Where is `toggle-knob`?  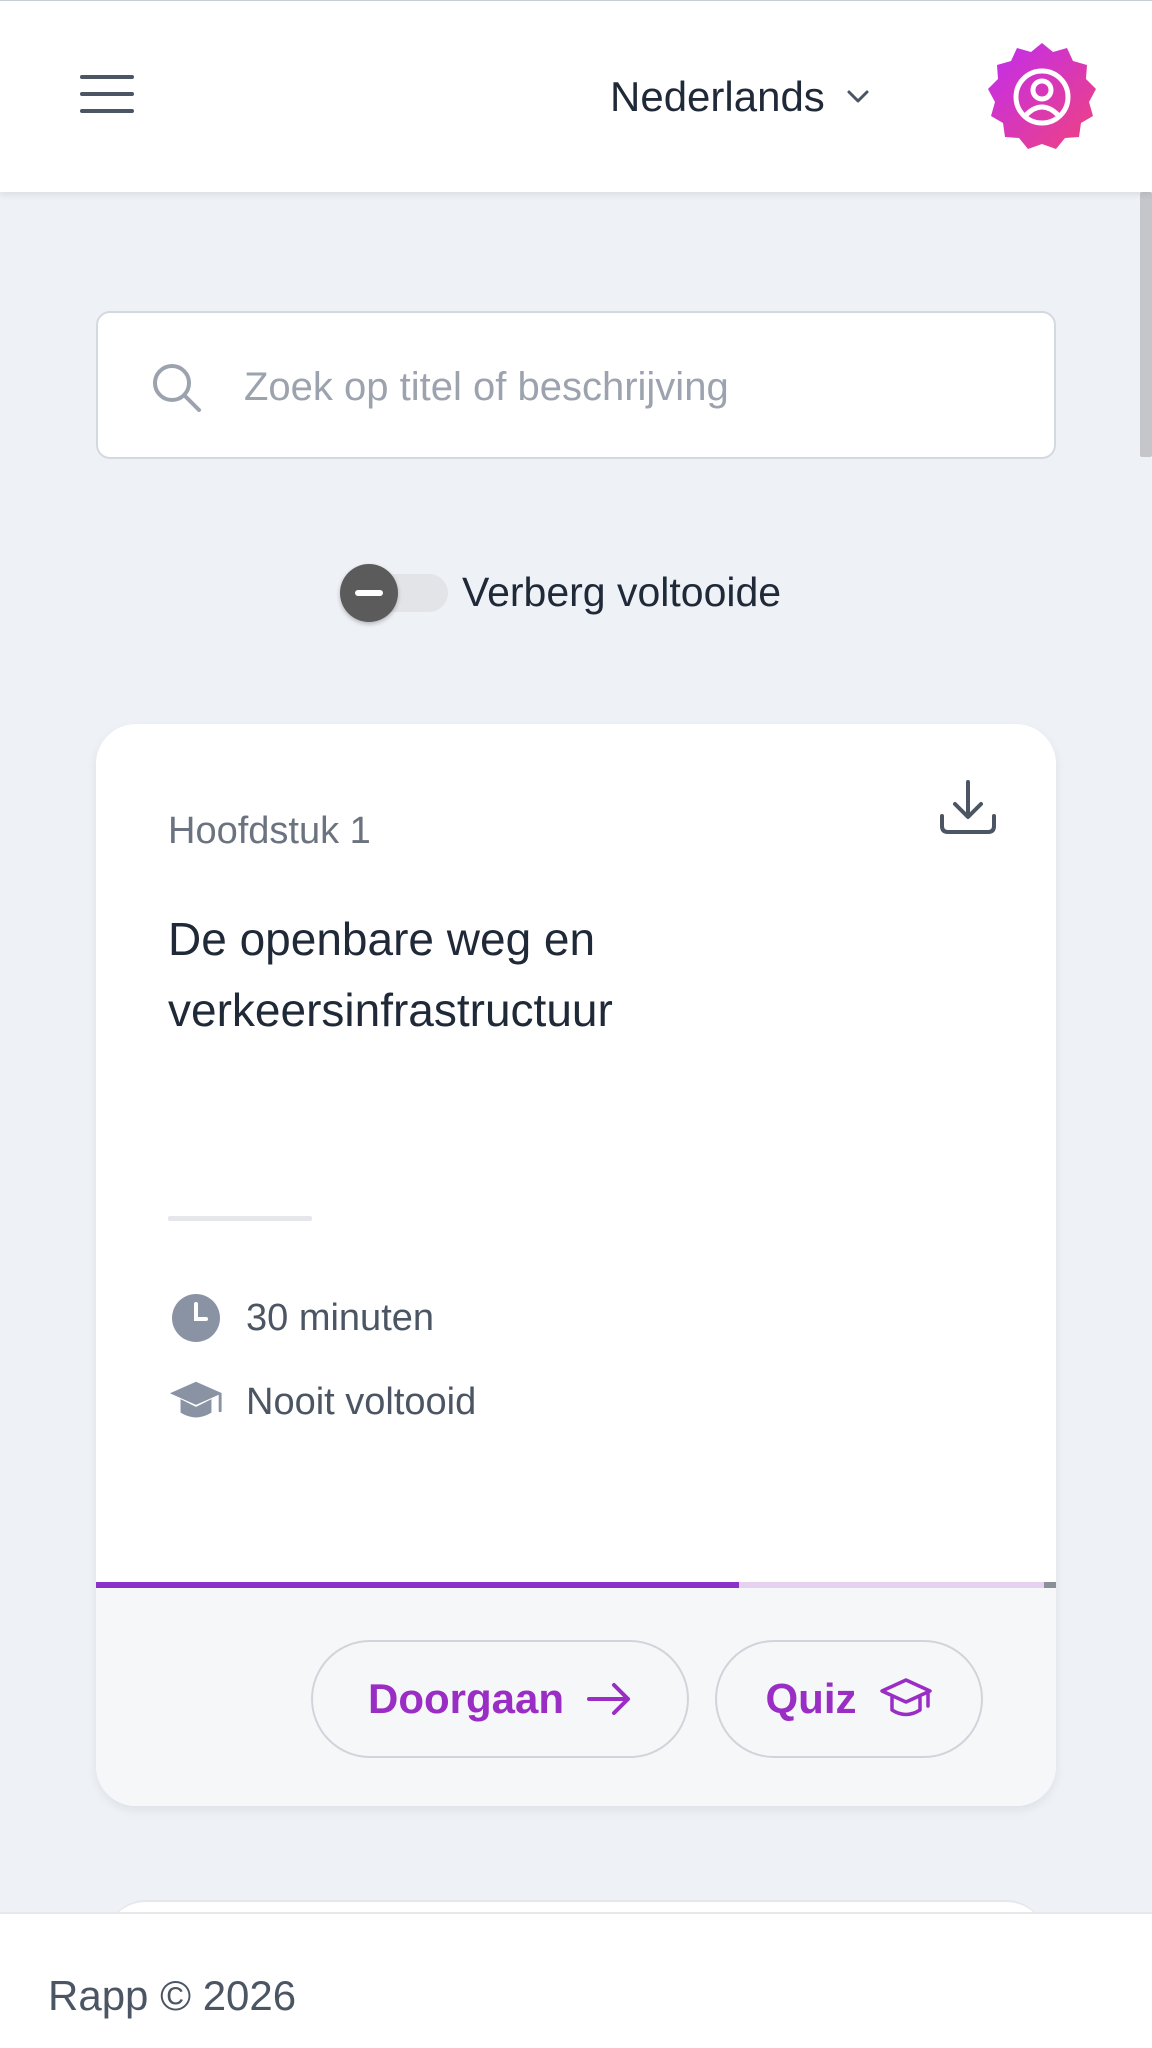 toggle-knob is located at coordinates (369, 593).